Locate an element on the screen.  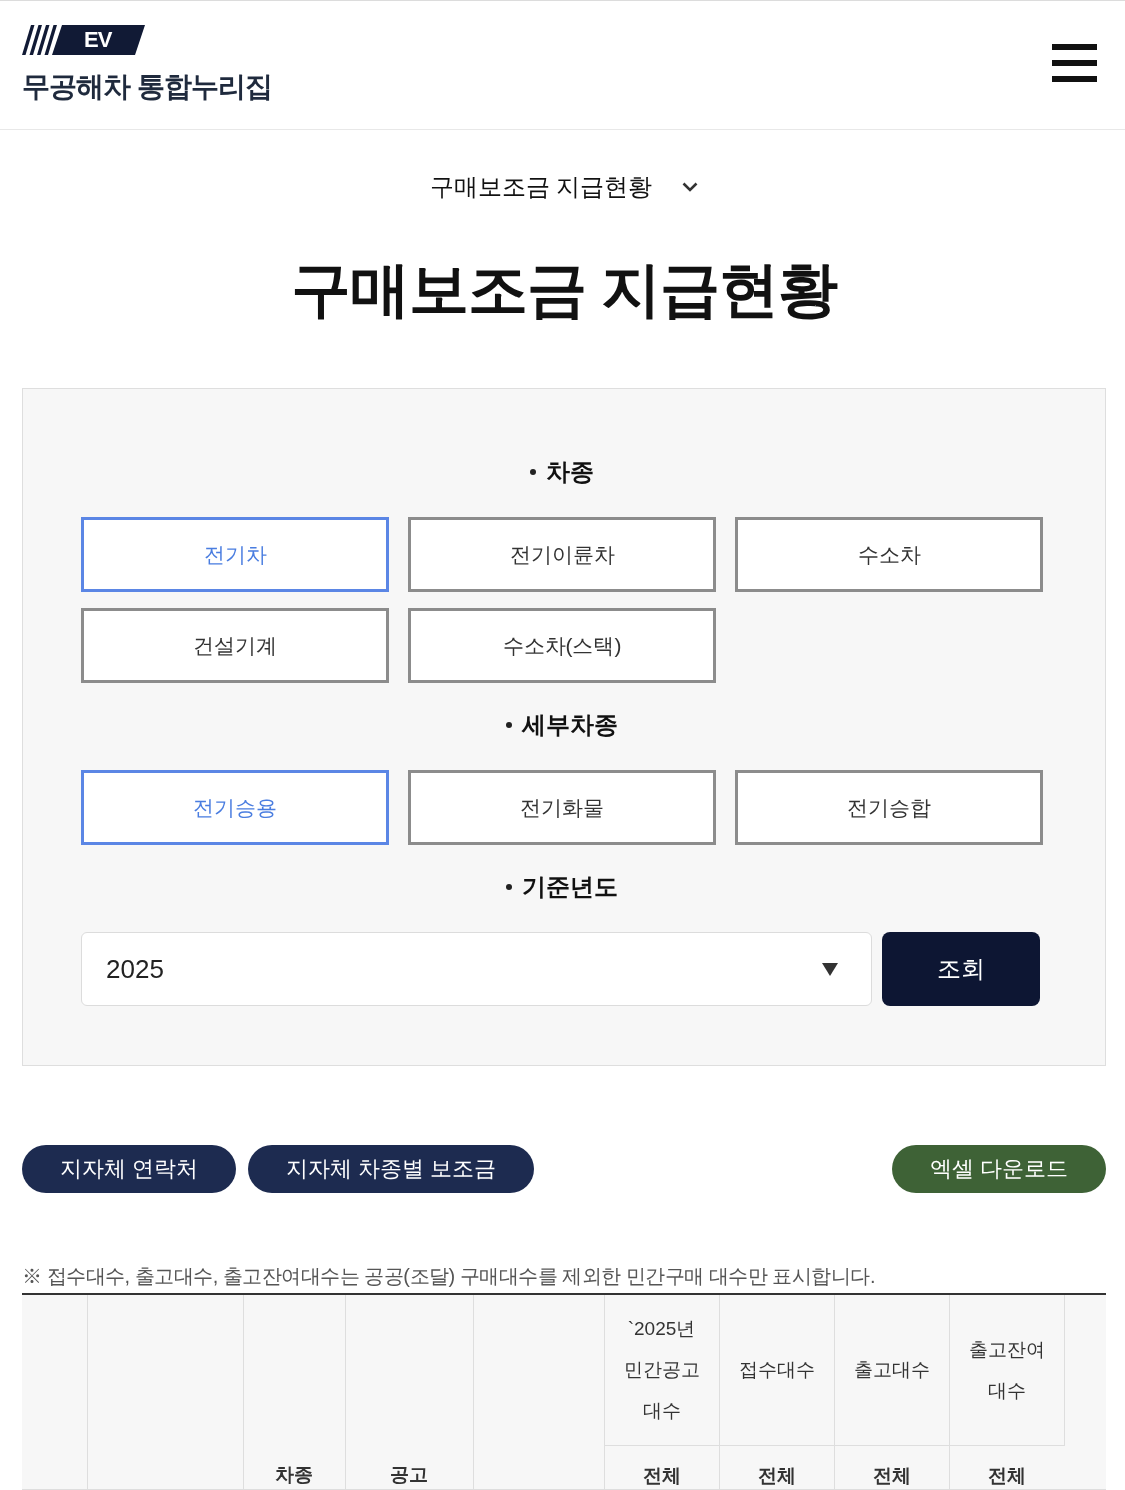
logo-badge-text: EV is located at coordinates (98, 40).